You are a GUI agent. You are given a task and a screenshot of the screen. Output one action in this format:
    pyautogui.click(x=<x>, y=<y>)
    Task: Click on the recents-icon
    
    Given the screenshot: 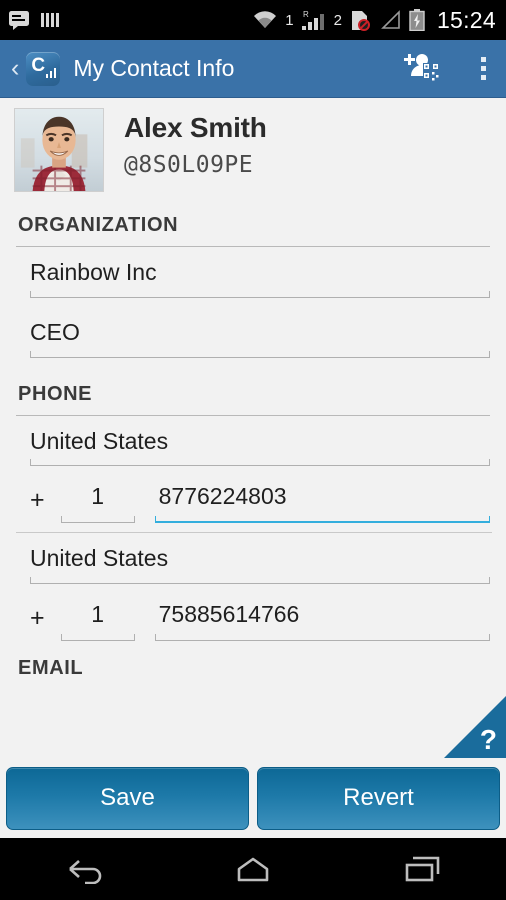 What is the action you would take?
    pyautogui.click(x=422, y=869)
    